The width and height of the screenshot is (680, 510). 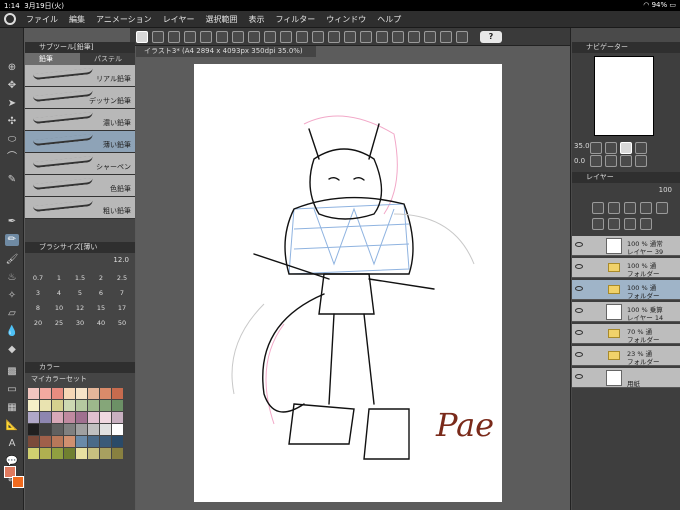 I want to click on delete-layer-icon, so click(x=662, y=208).